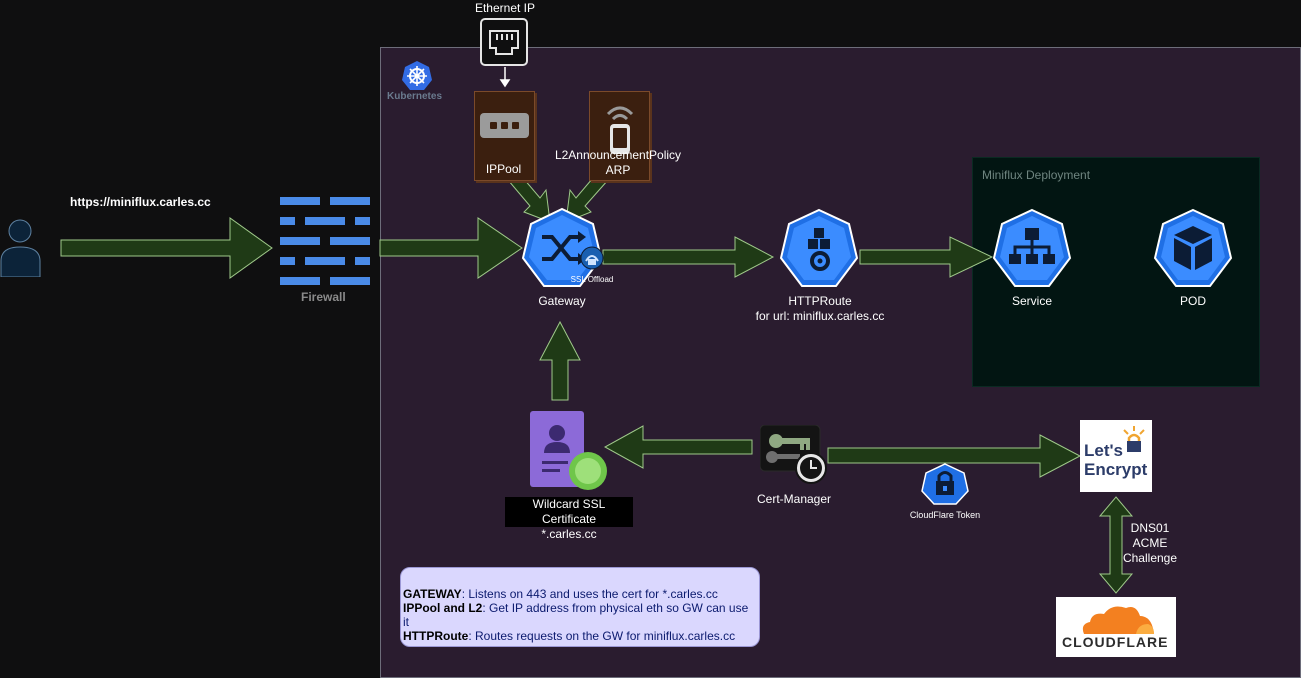 The height and width of the screenshot is (678, 1301). What do you see at coordinates (1118, 620) in the screenshot?
I see `cloudflare-cloud-icon` at bounding box center [1118, 620].